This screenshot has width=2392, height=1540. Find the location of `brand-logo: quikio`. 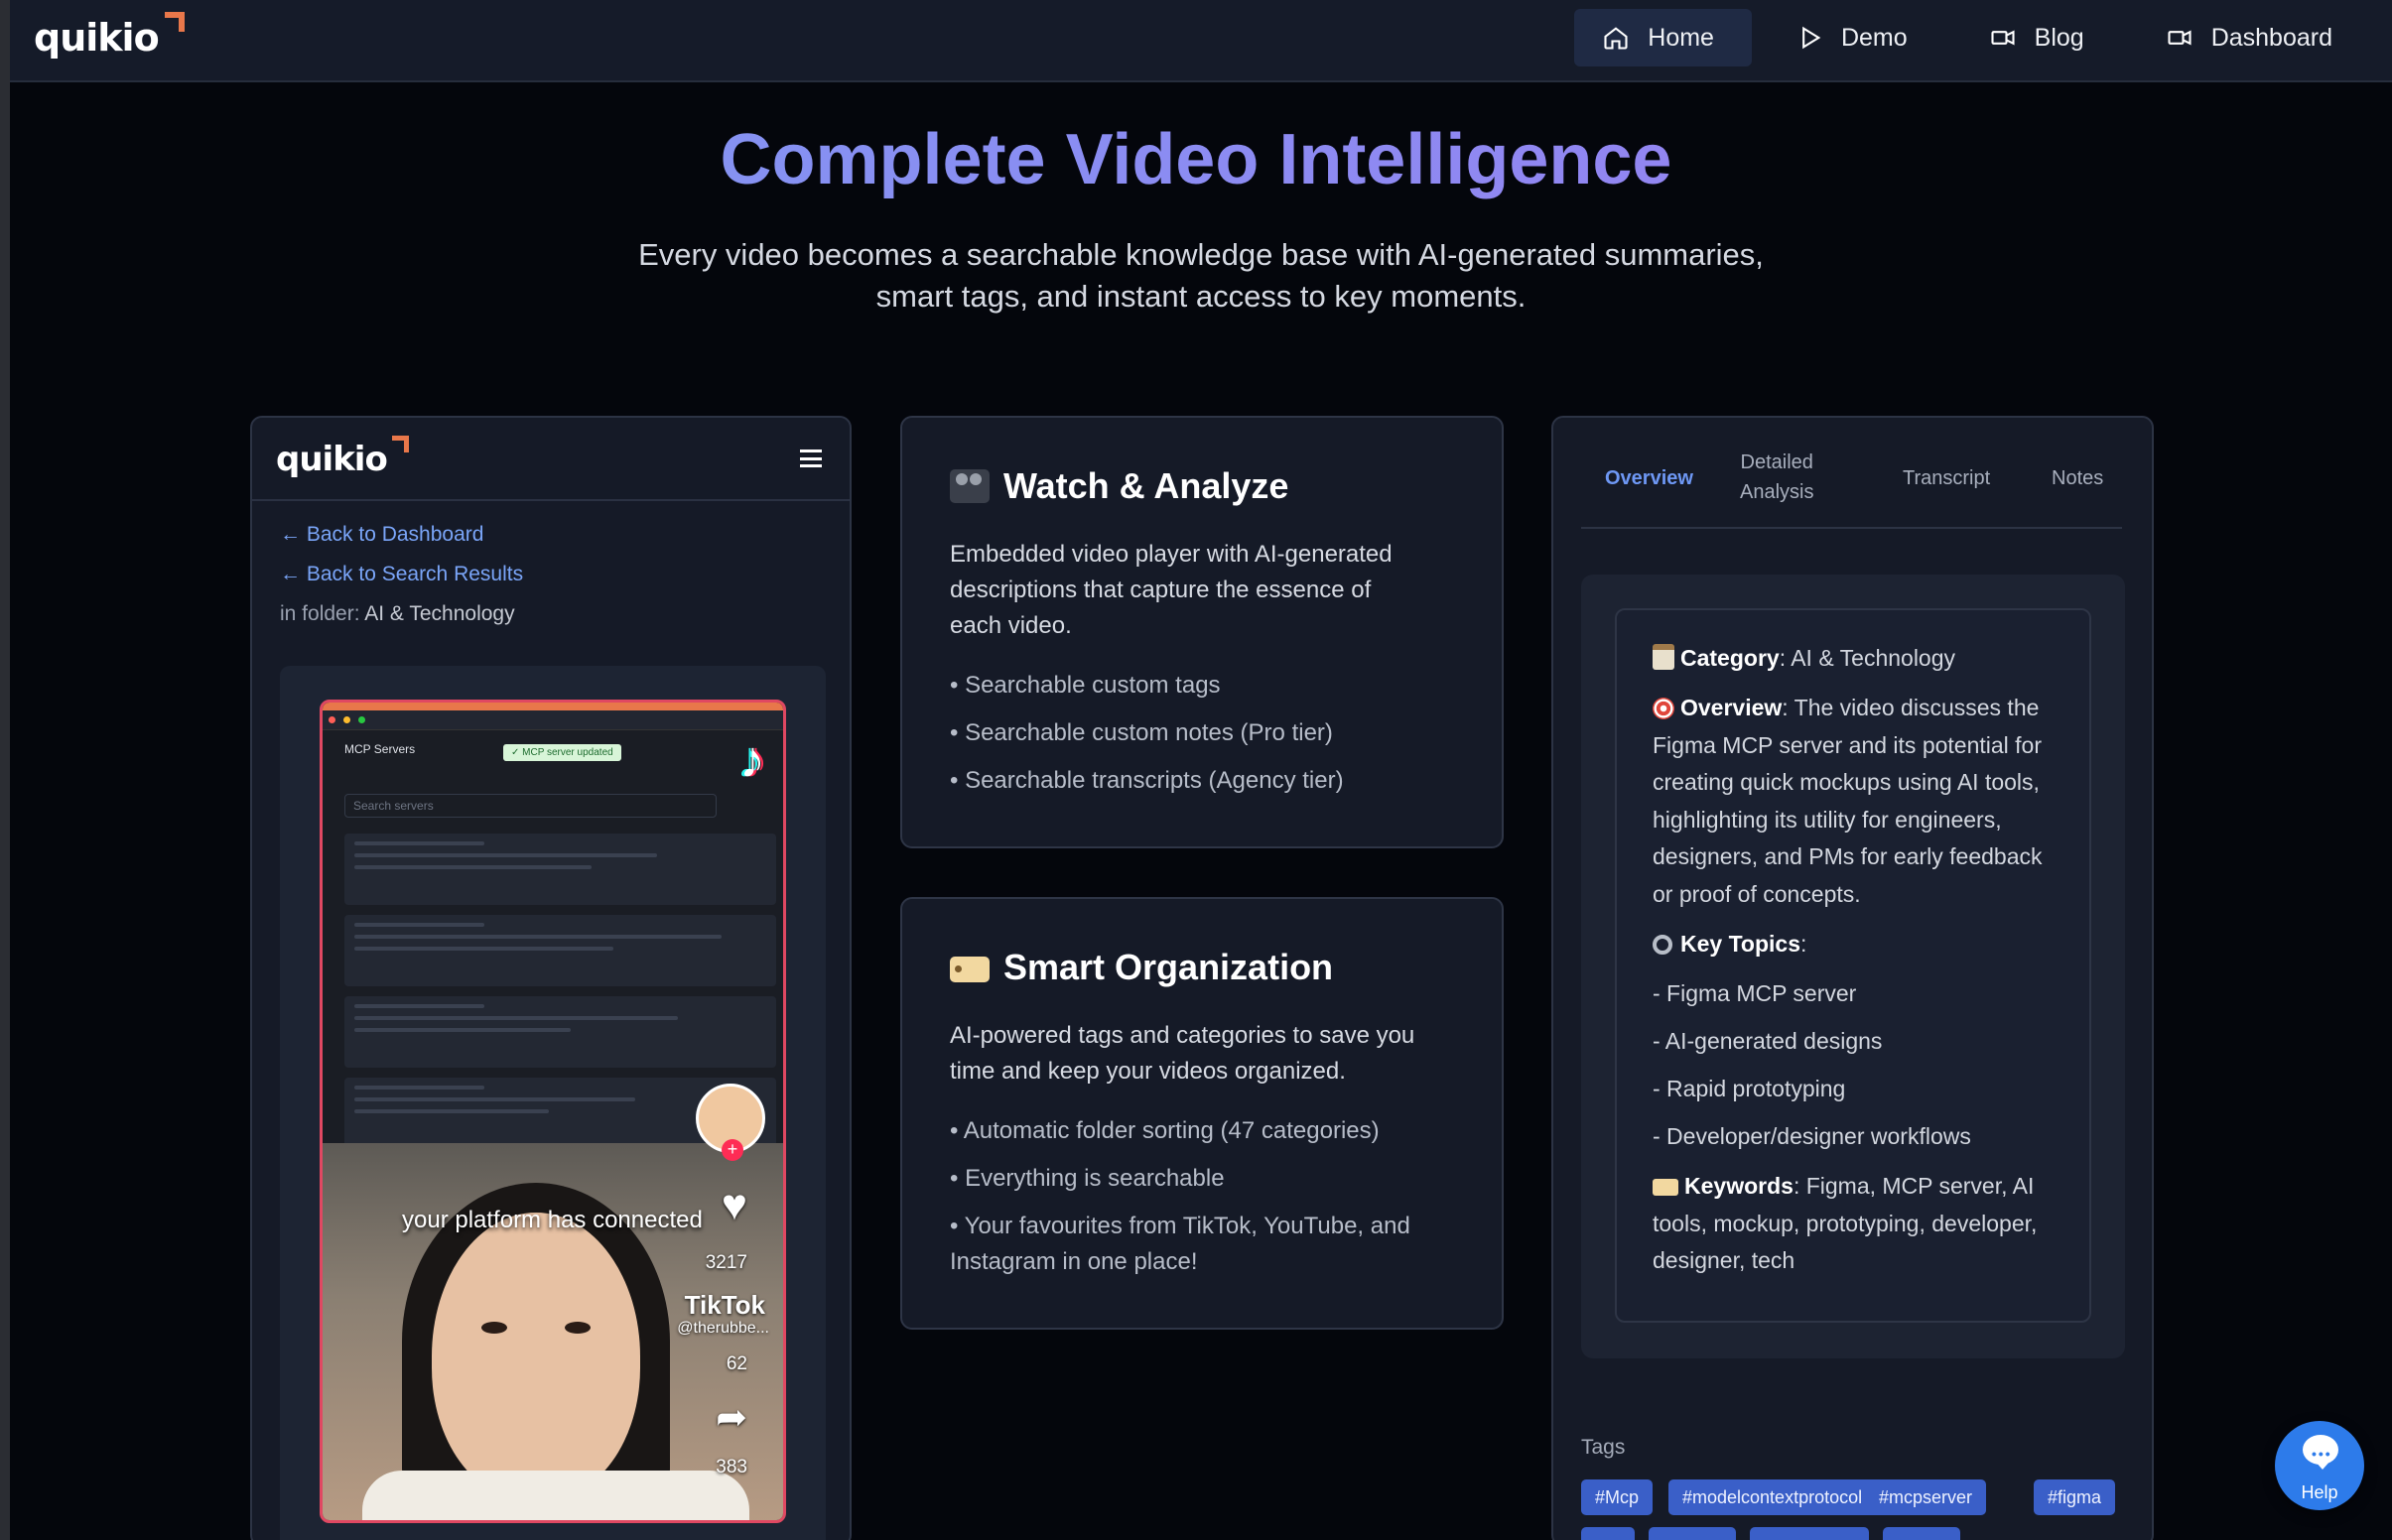

brand-logo: quikio is located at coordinates (110, 36).